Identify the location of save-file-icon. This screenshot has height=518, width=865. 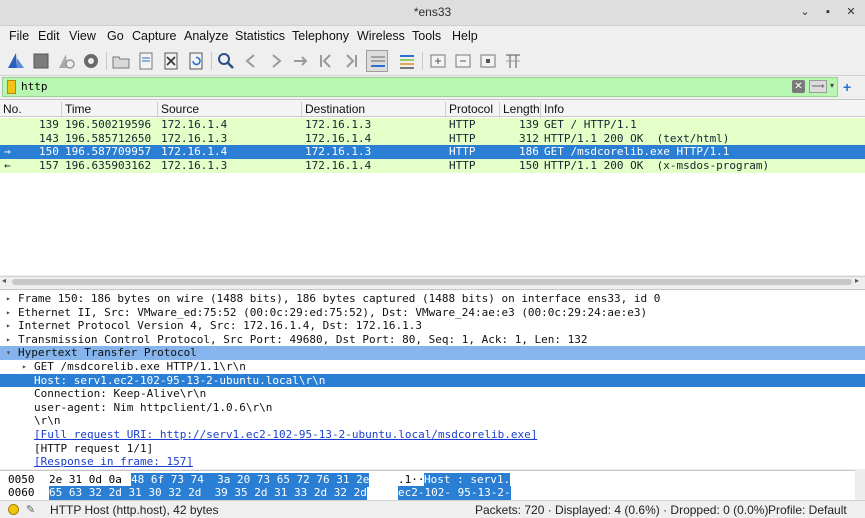
(146, 61).